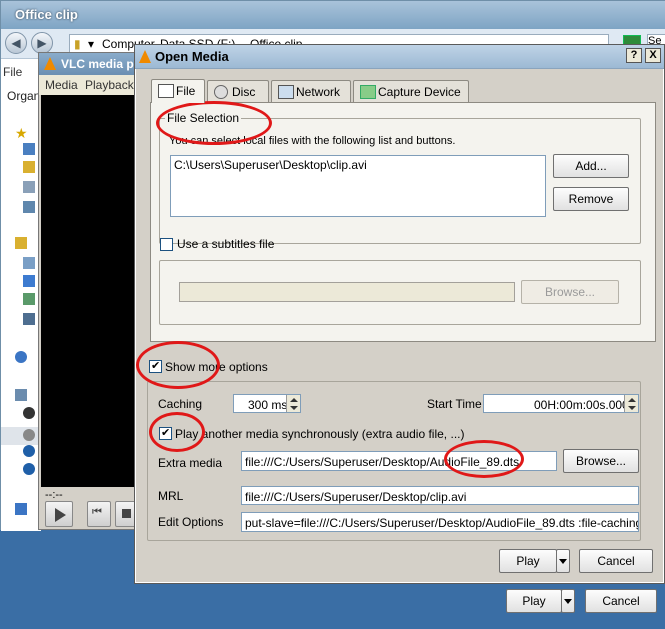 The image size is (665, 629). Describe the element at coordinates (29, 187) in the screenshot. I see `recent-icon` at that location.